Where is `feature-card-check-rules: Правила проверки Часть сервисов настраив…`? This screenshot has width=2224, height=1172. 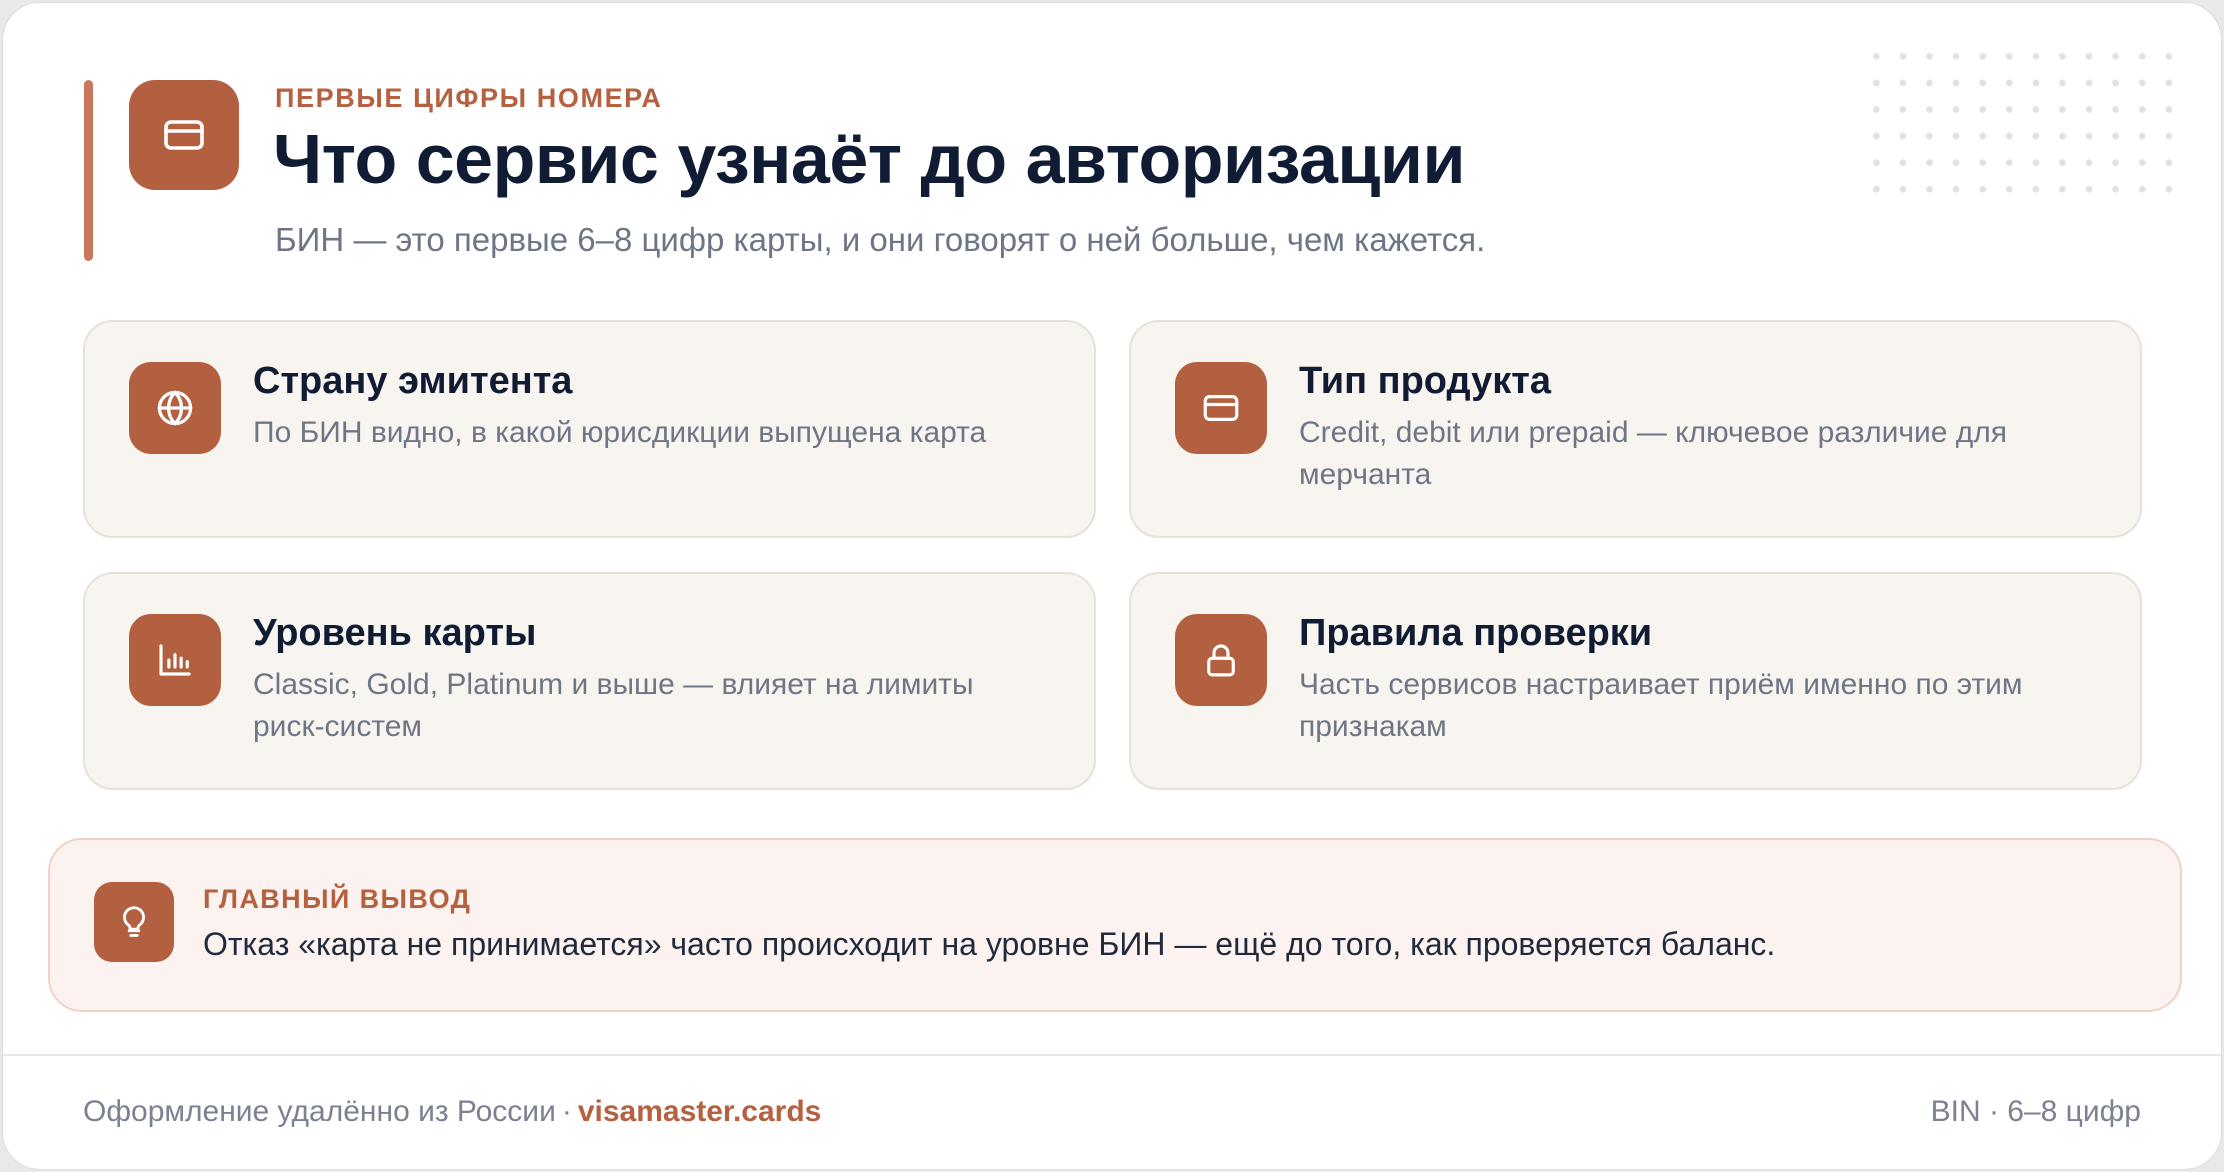
feature-card-check-rules: Правила проверки Часть сервисов настраив… is located at coordinates (1635, 681).